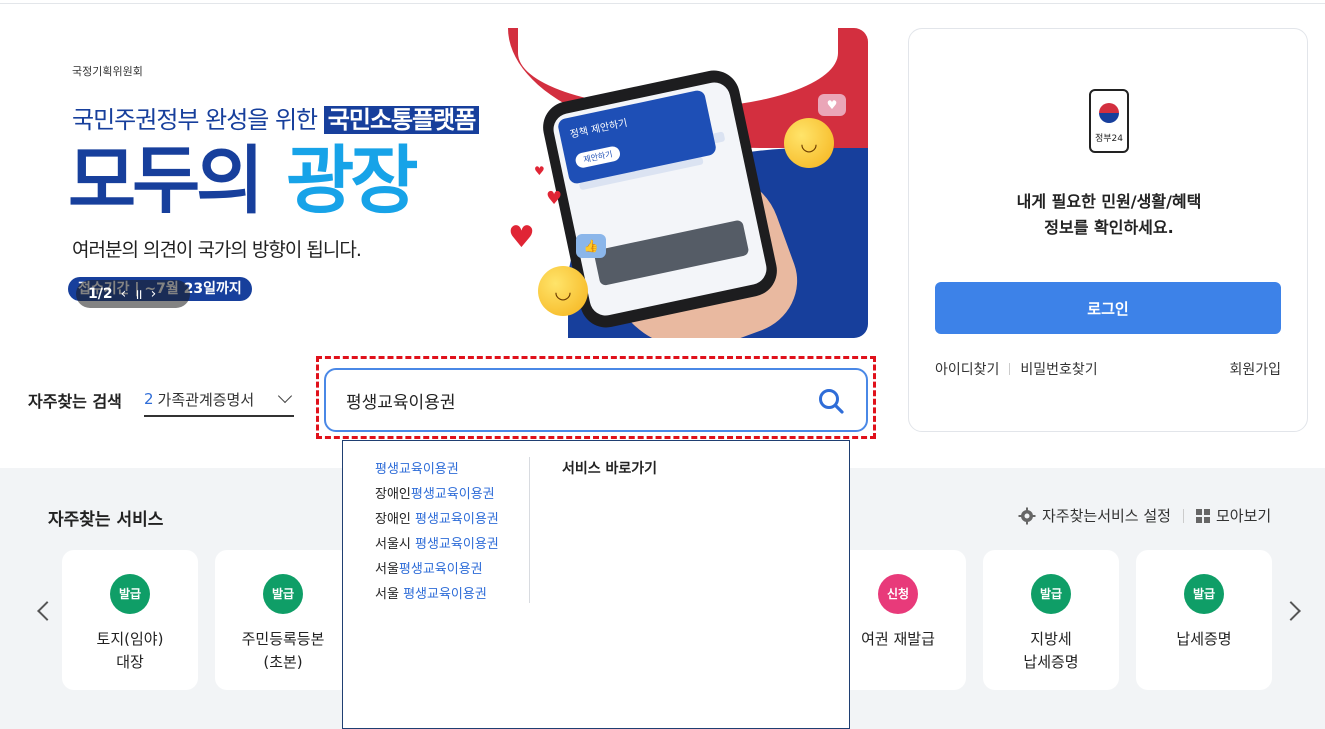 The width and height of the screenshot is (1325, 729). What do you see at coordinates (437, 519) in the screenshot?
I see `suggestion-item: 장애인 평생교육이용권` at bounding box center [437, 519].